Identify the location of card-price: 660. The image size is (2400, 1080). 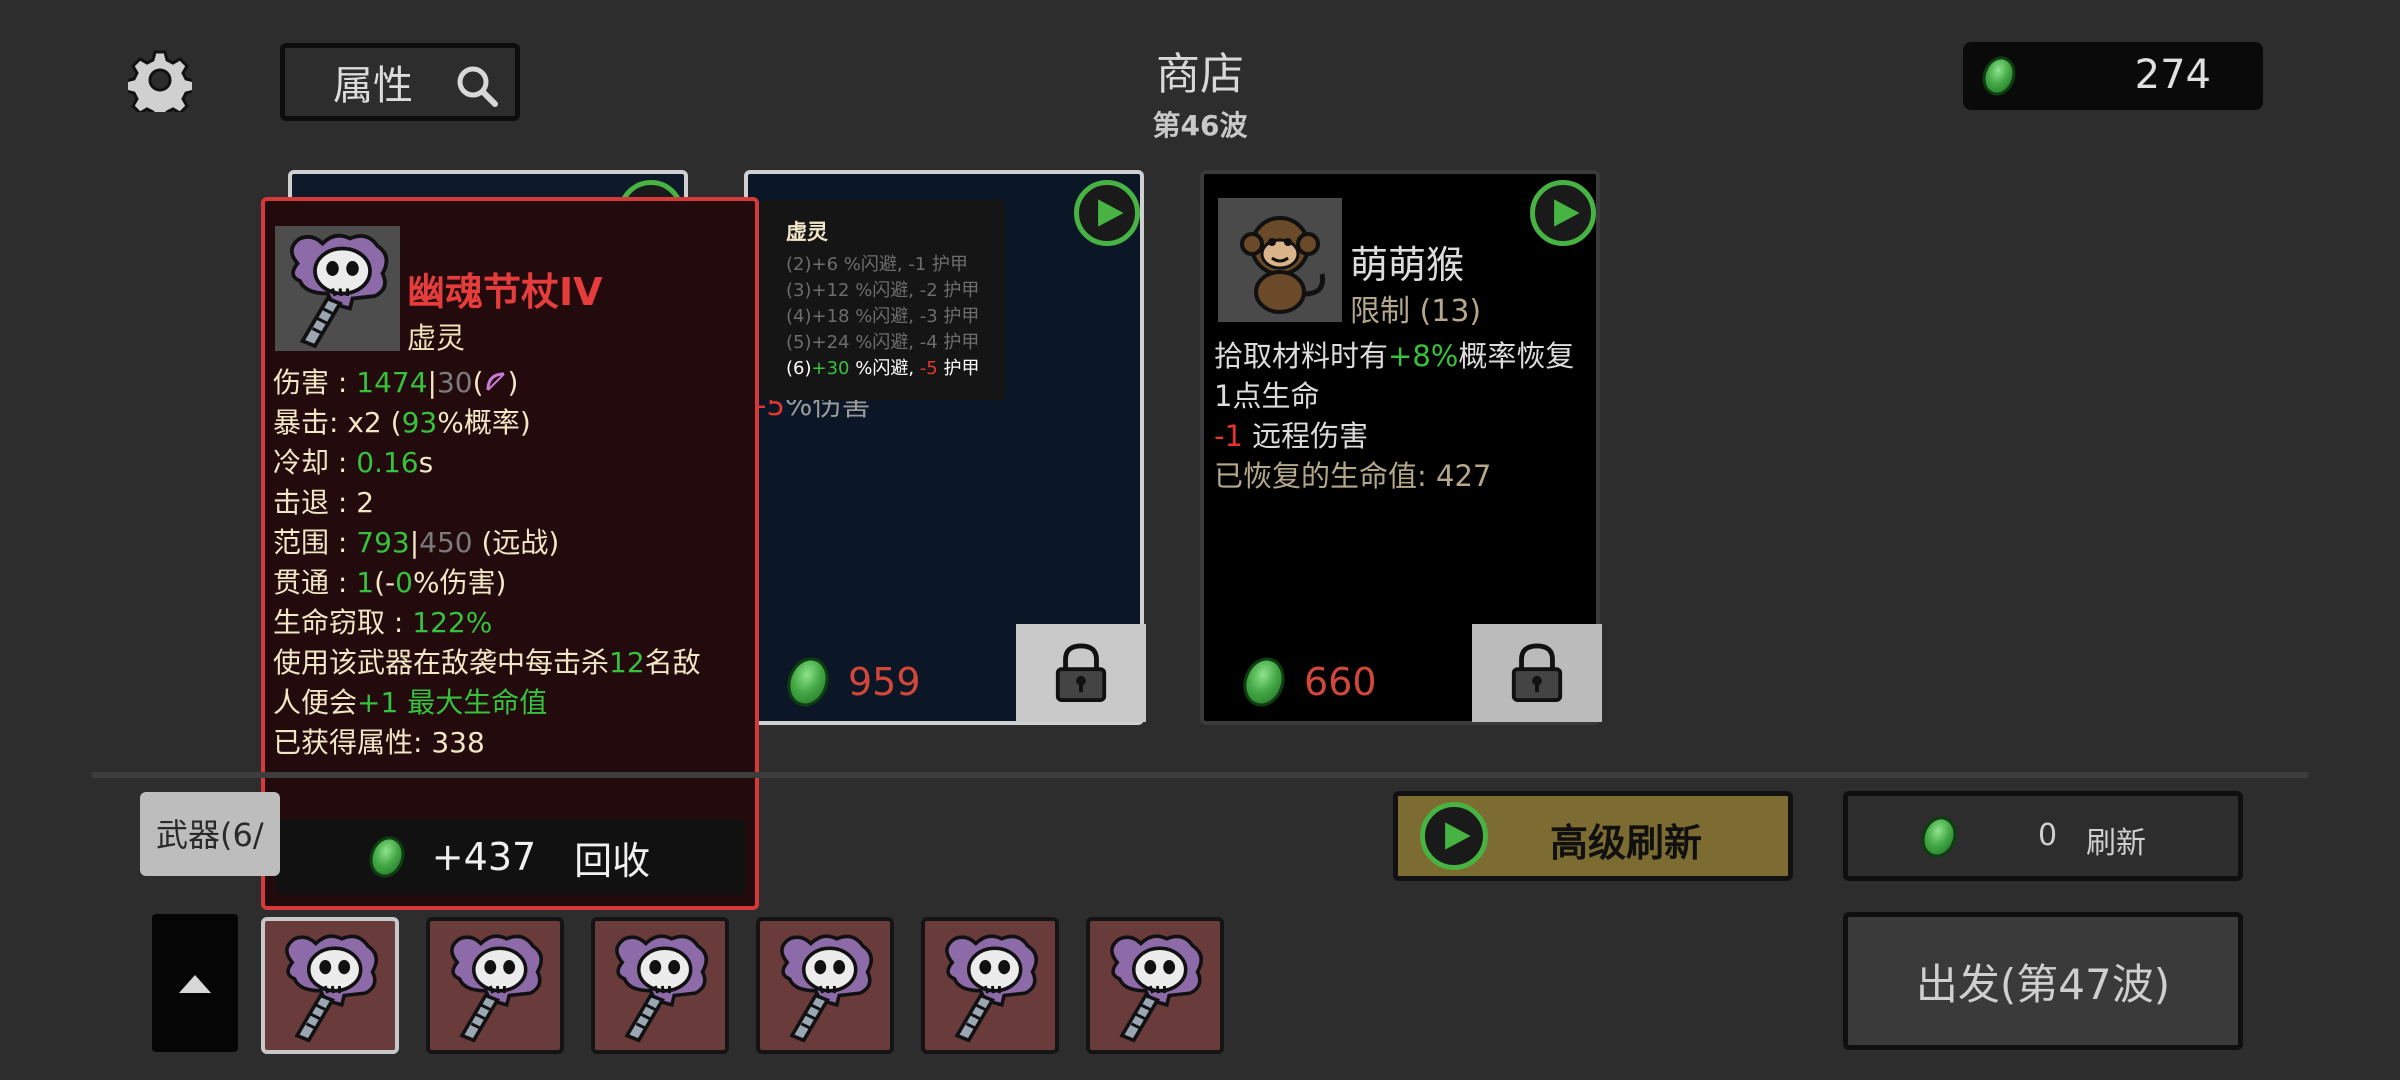
(1300, 682).